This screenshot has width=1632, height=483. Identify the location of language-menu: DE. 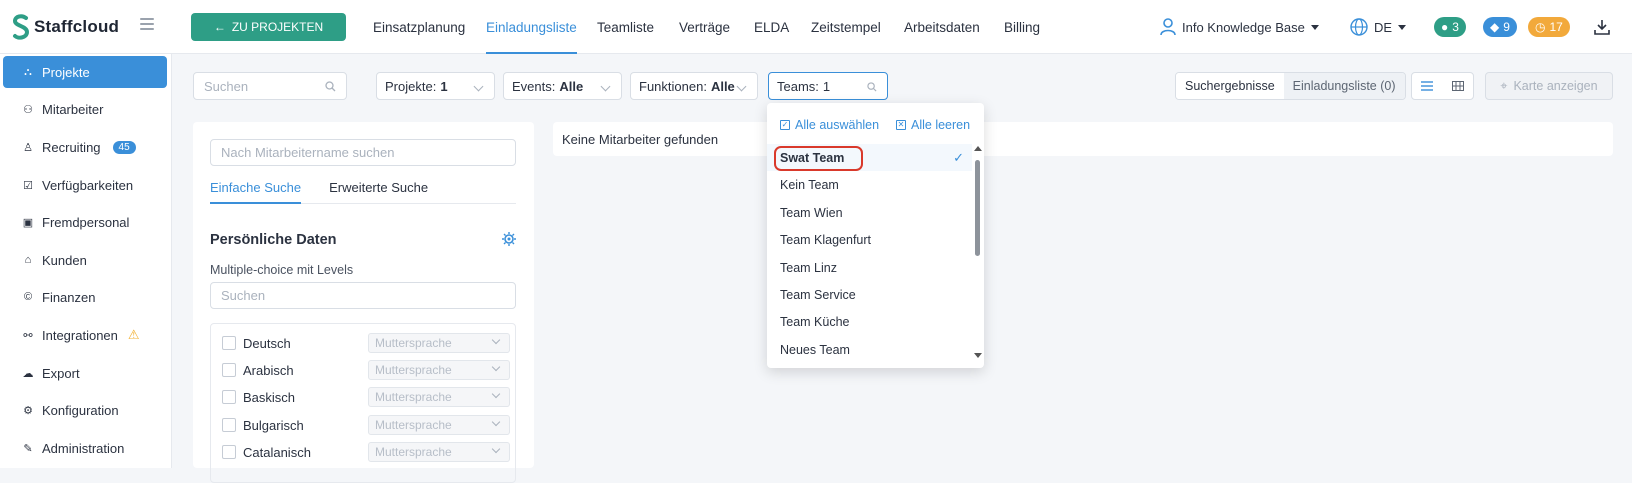
(1378, 27).